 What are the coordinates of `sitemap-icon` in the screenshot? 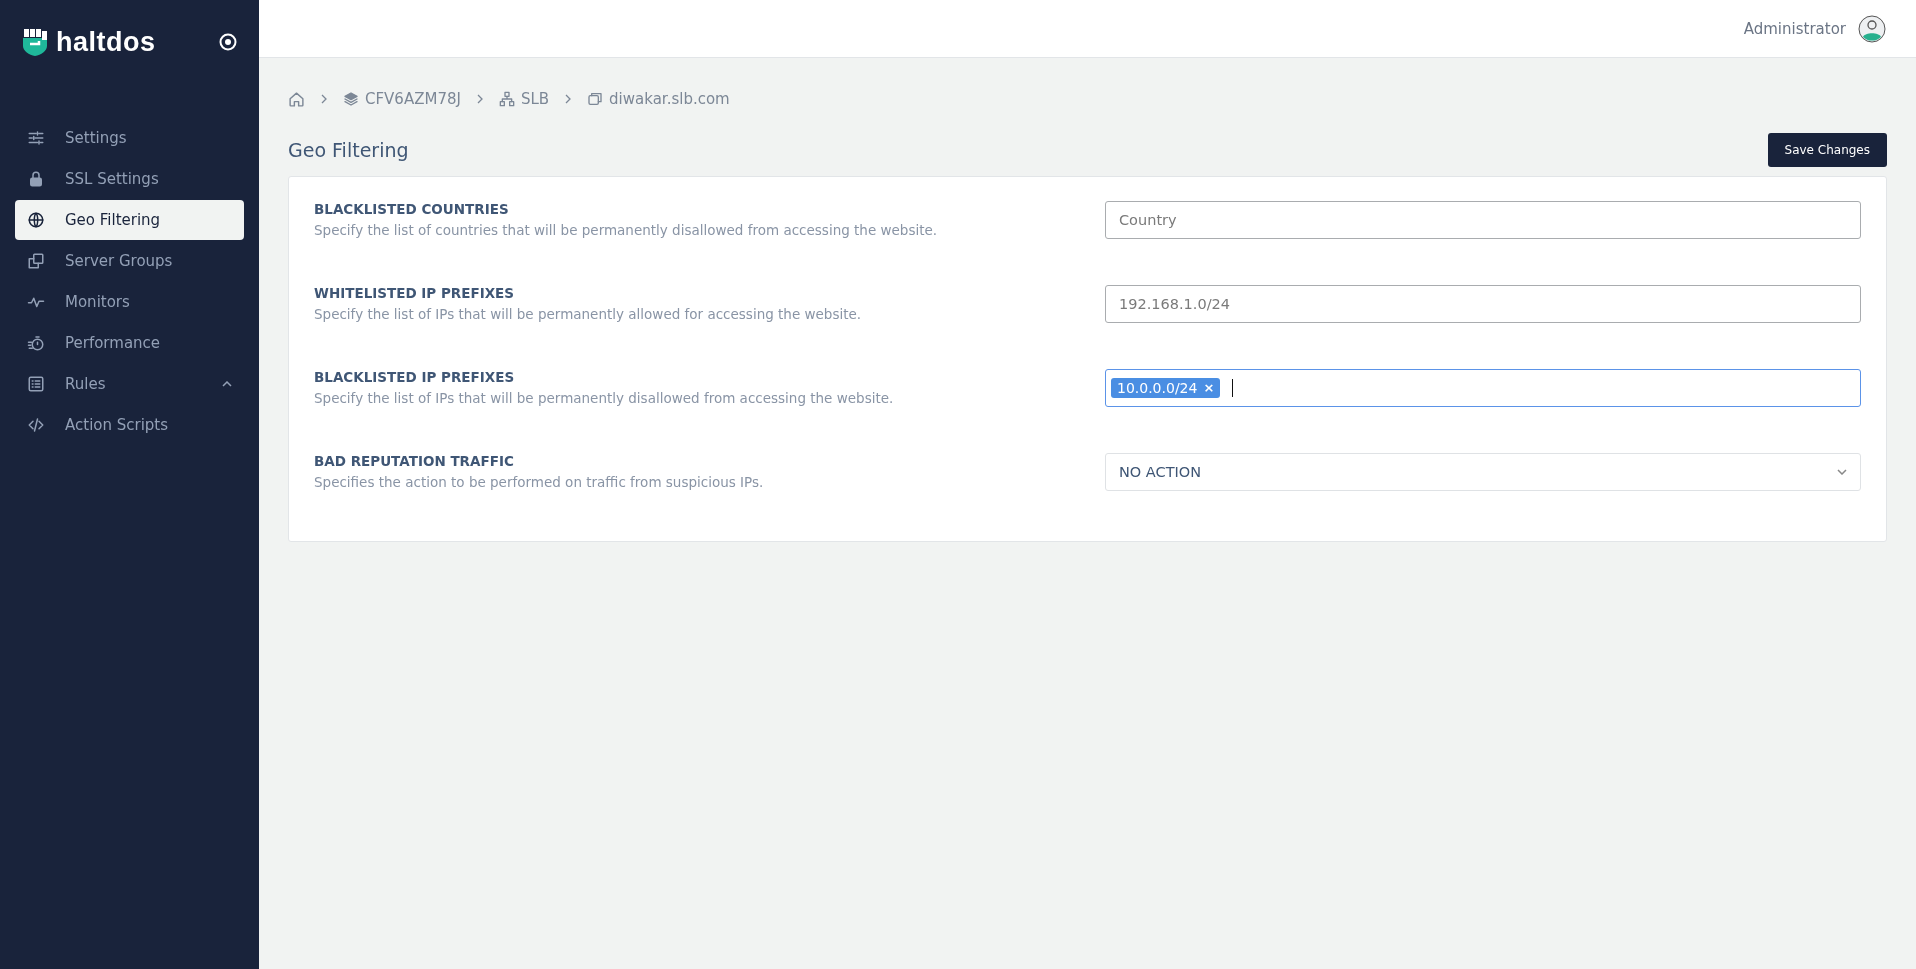 It's located at (506, 99).